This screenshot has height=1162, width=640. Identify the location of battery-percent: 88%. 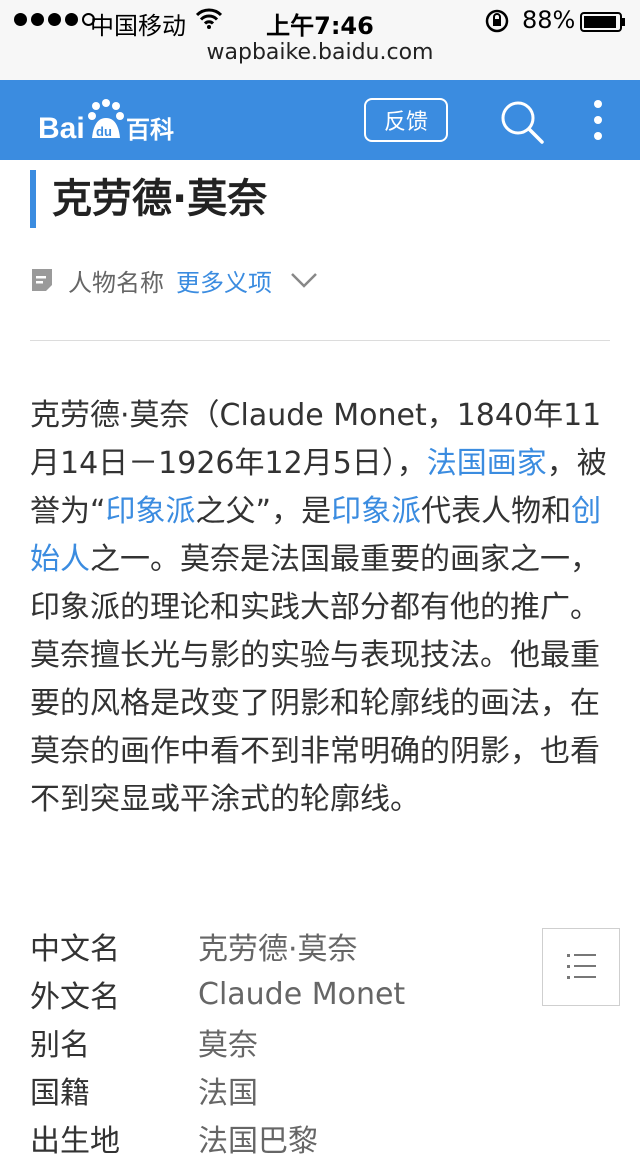
(549, 20).